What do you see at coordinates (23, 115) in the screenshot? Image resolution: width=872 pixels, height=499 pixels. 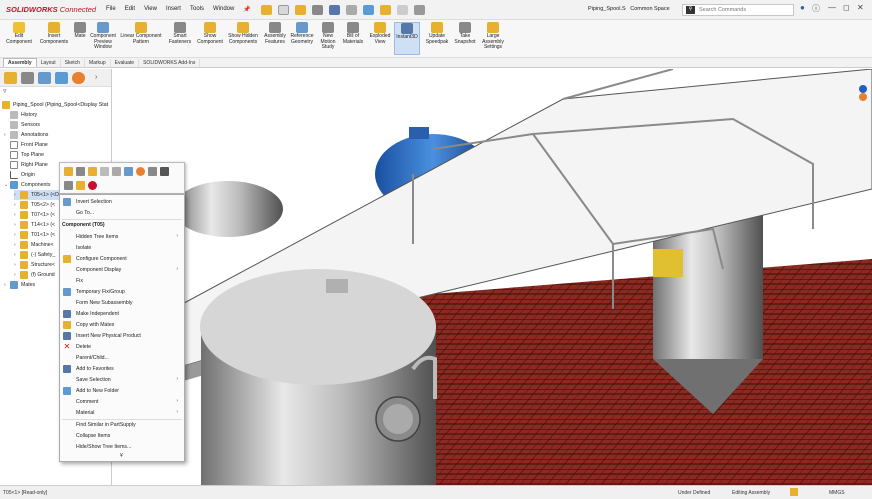 I see `tree-item-history: History` at bounding box center [23, 115].